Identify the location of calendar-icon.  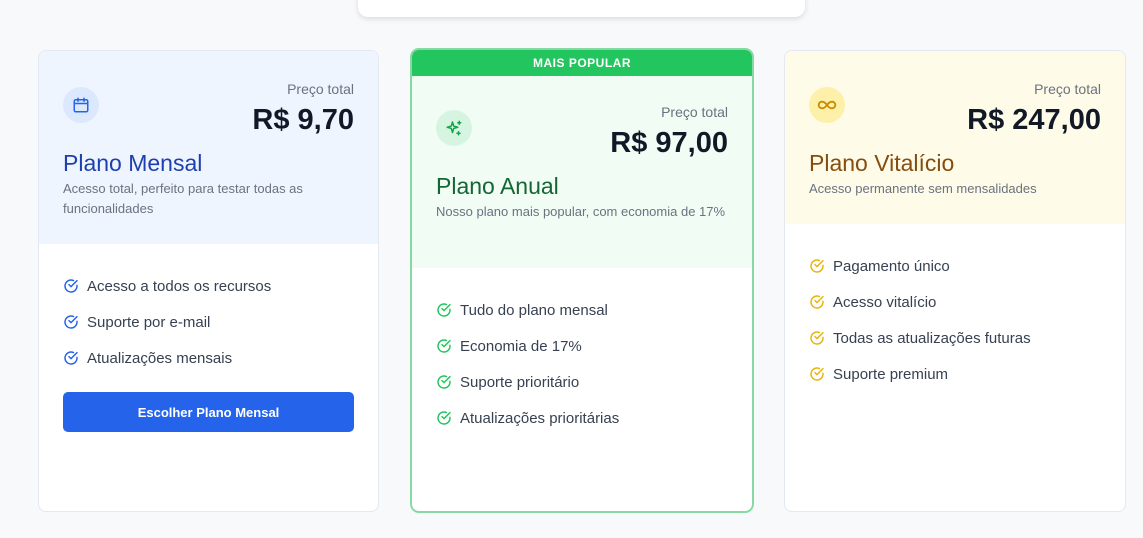
(81, 105).